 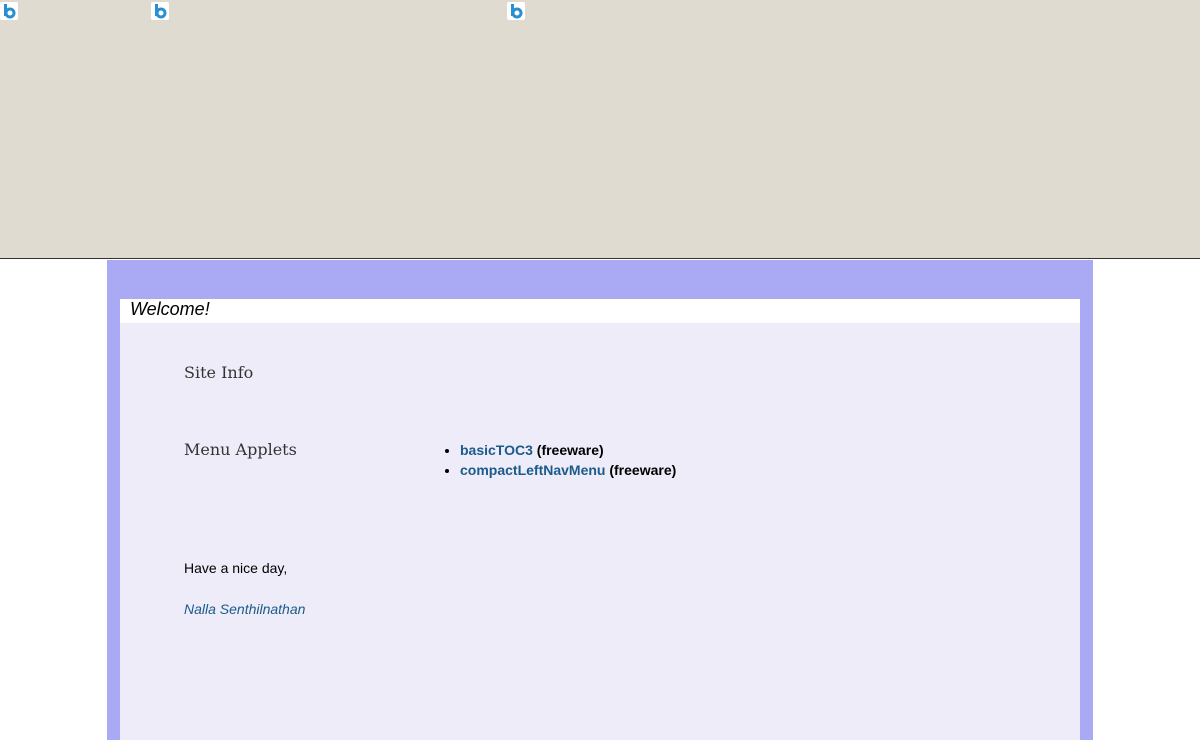 I want to click on list-item: compactLeftNavMenu (freeware), so click(x=568, y=470).